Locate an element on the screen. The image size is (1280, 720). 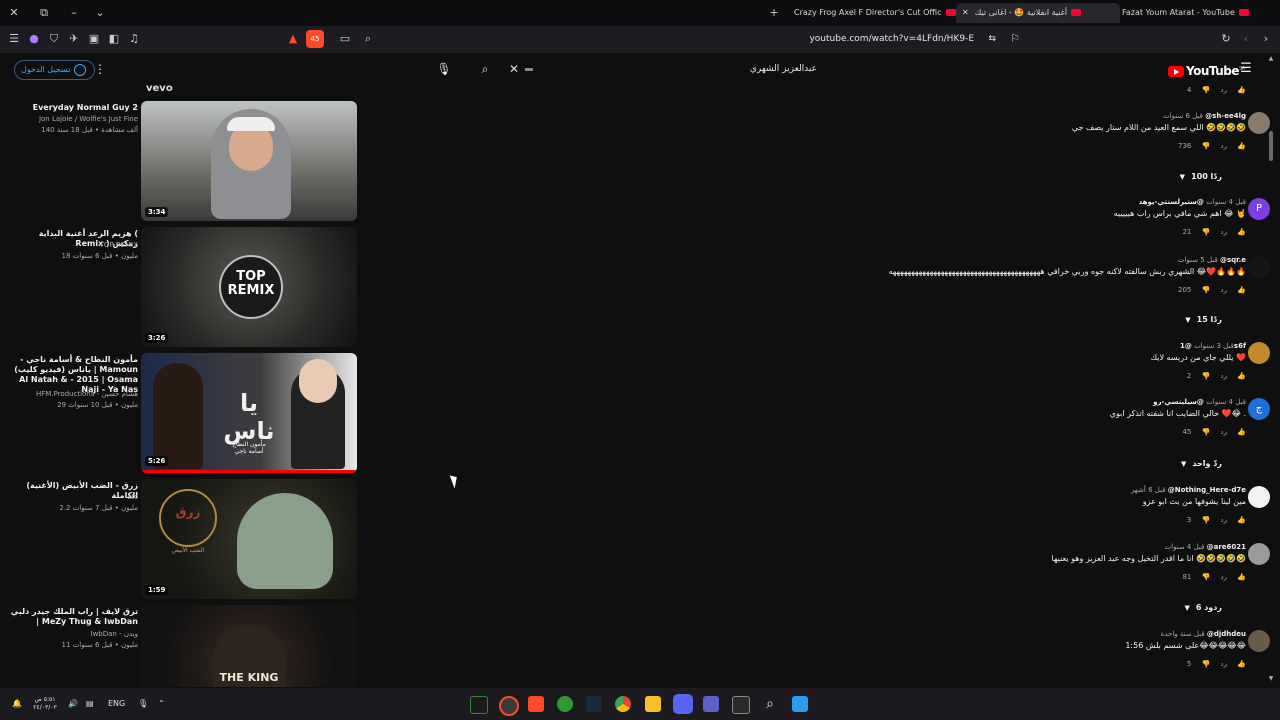
volume-icon: 🔊 is located at coordinates (73, 704).